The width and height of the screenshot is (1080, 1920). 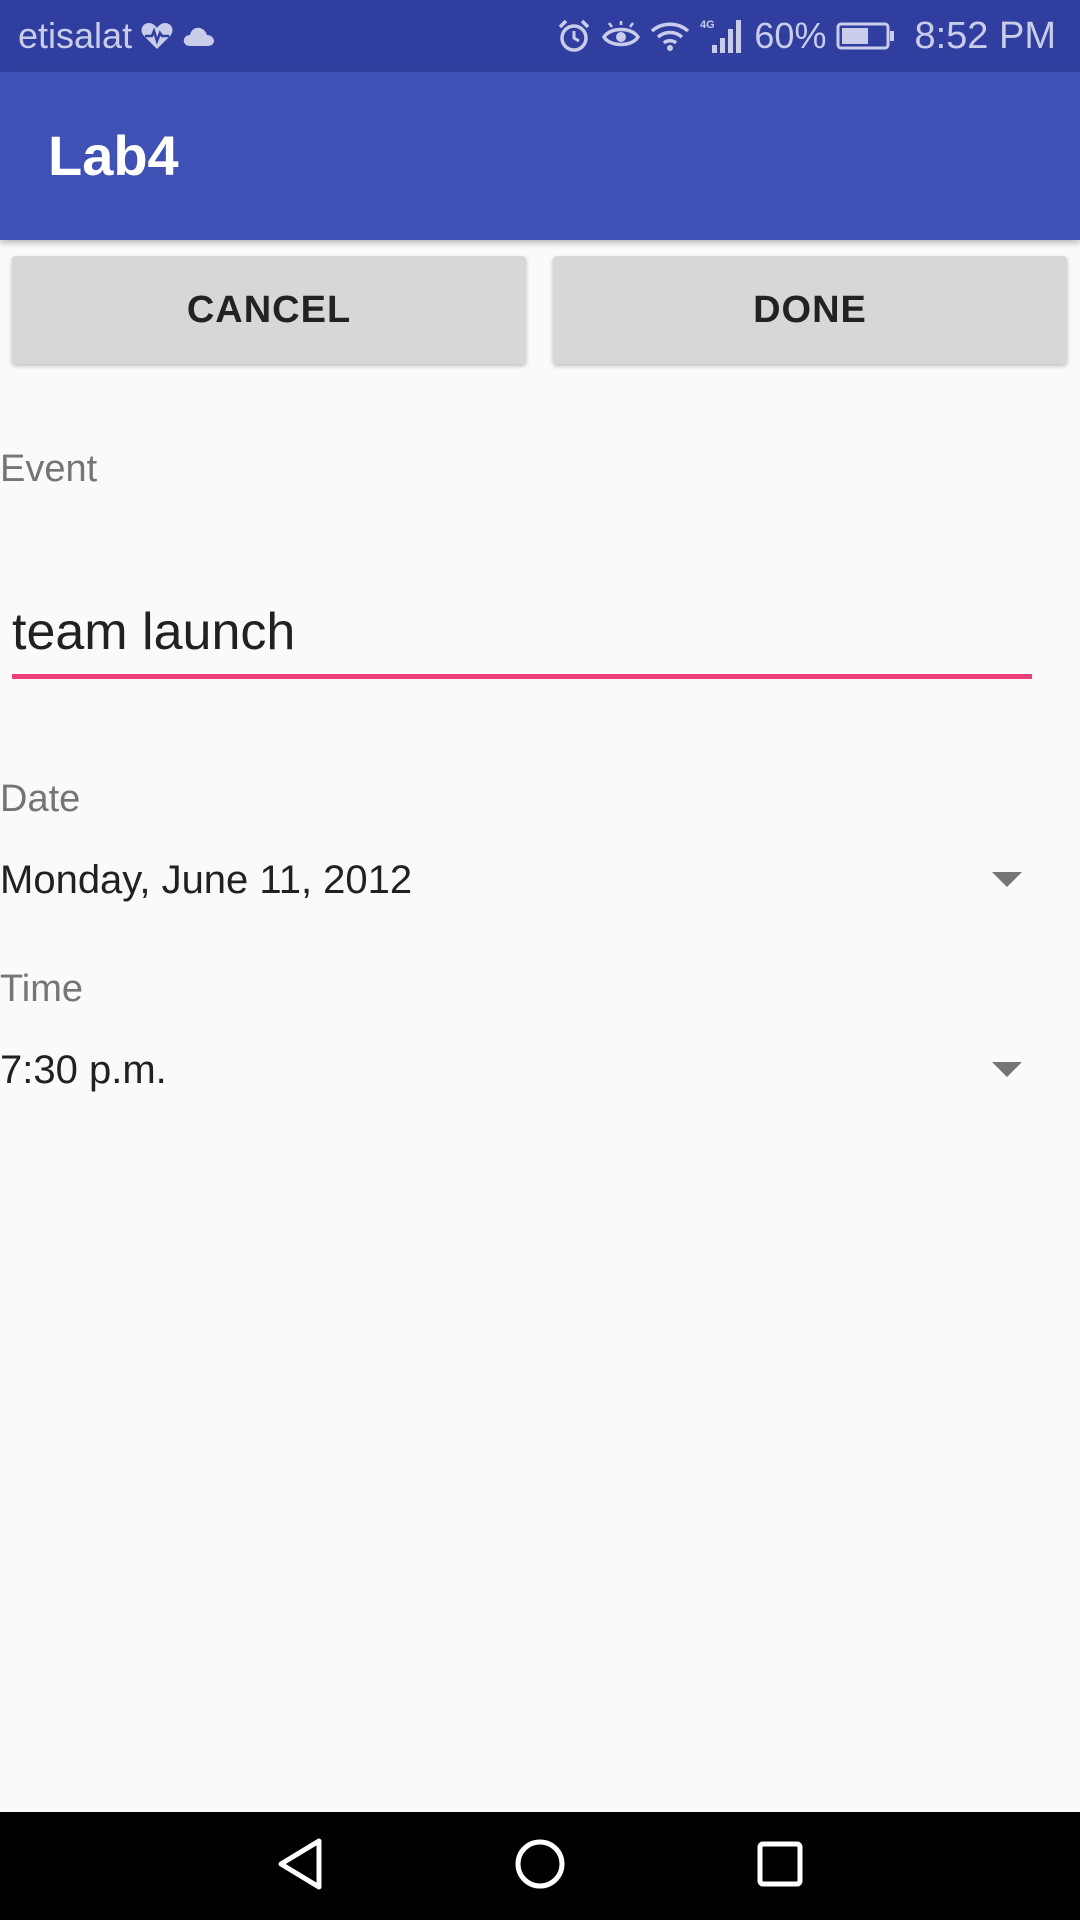 What do you see at coordinates (810, 310) in the screenshot?
I see `done-button: DONE` at bounding box center [810, 310].